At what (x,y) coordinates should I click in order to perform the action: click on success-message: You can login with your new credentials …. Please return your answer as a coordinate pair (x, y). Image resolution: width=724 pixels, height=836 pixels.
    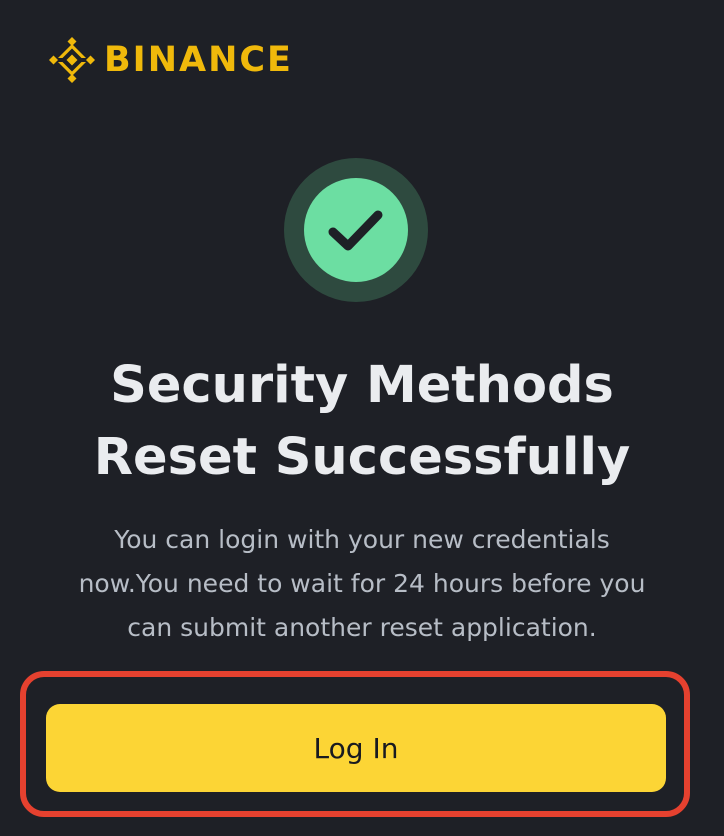
    Looking at the image, I should click on (362, 584).